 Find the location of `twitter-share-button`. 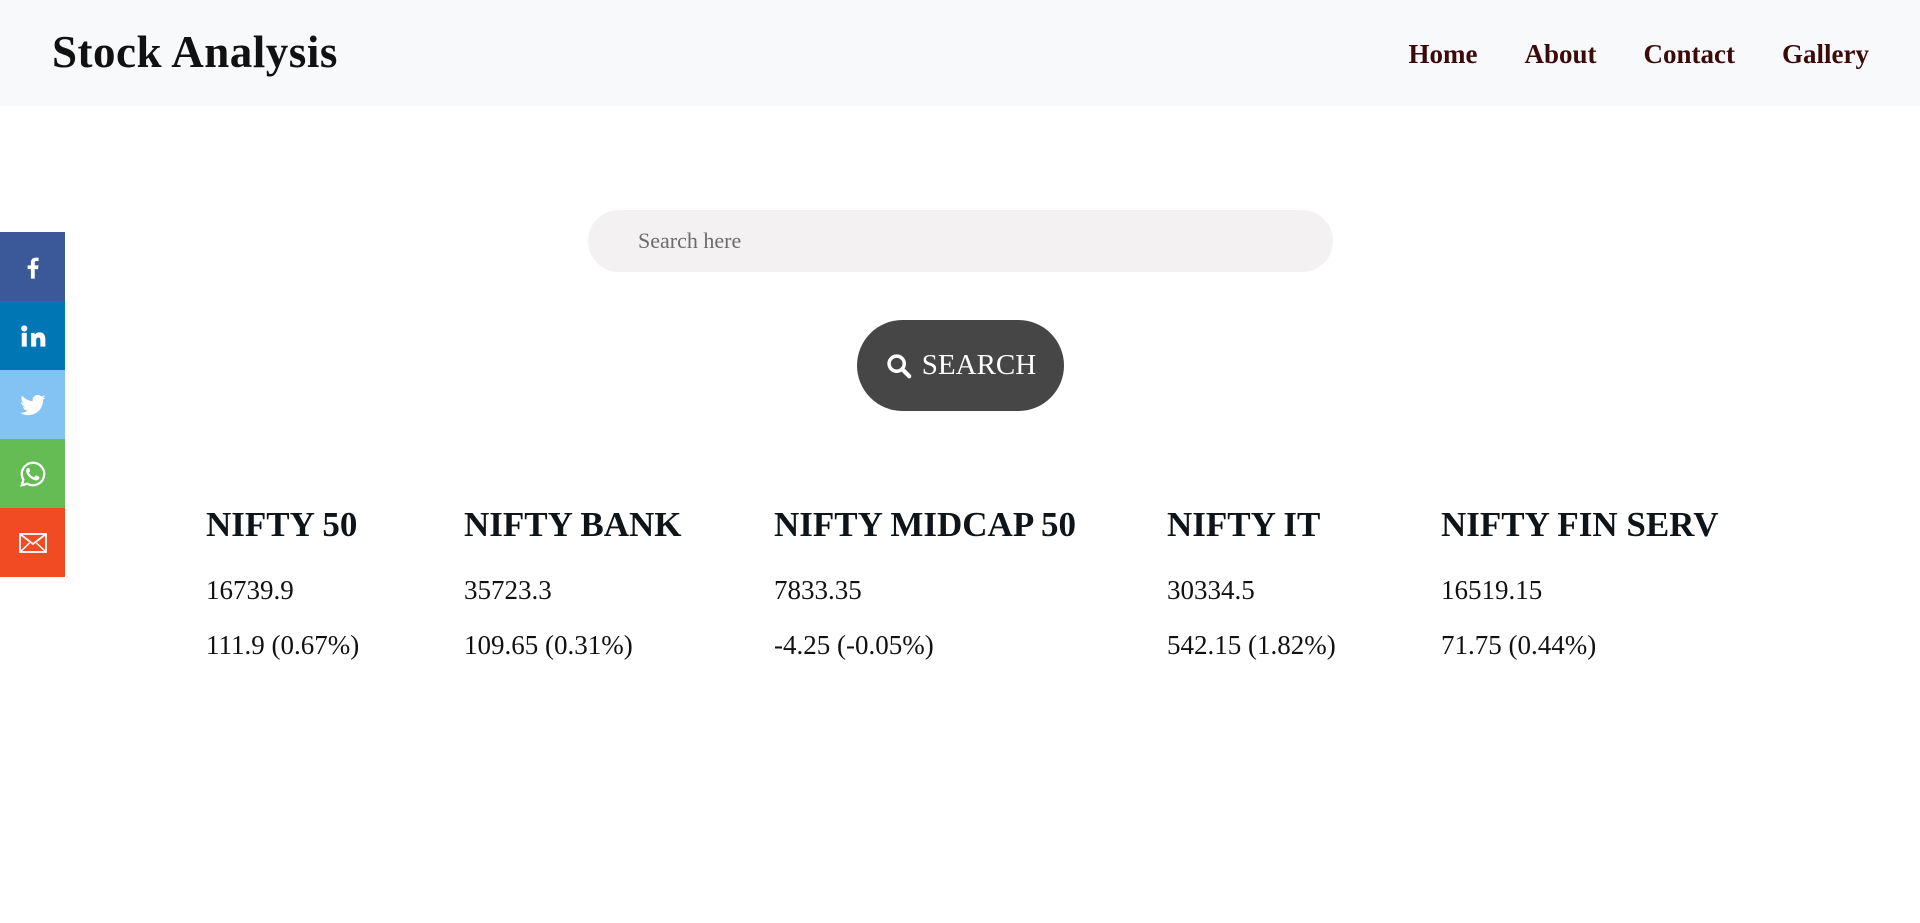

twitter-share-button is located at coordinates (32, 404).